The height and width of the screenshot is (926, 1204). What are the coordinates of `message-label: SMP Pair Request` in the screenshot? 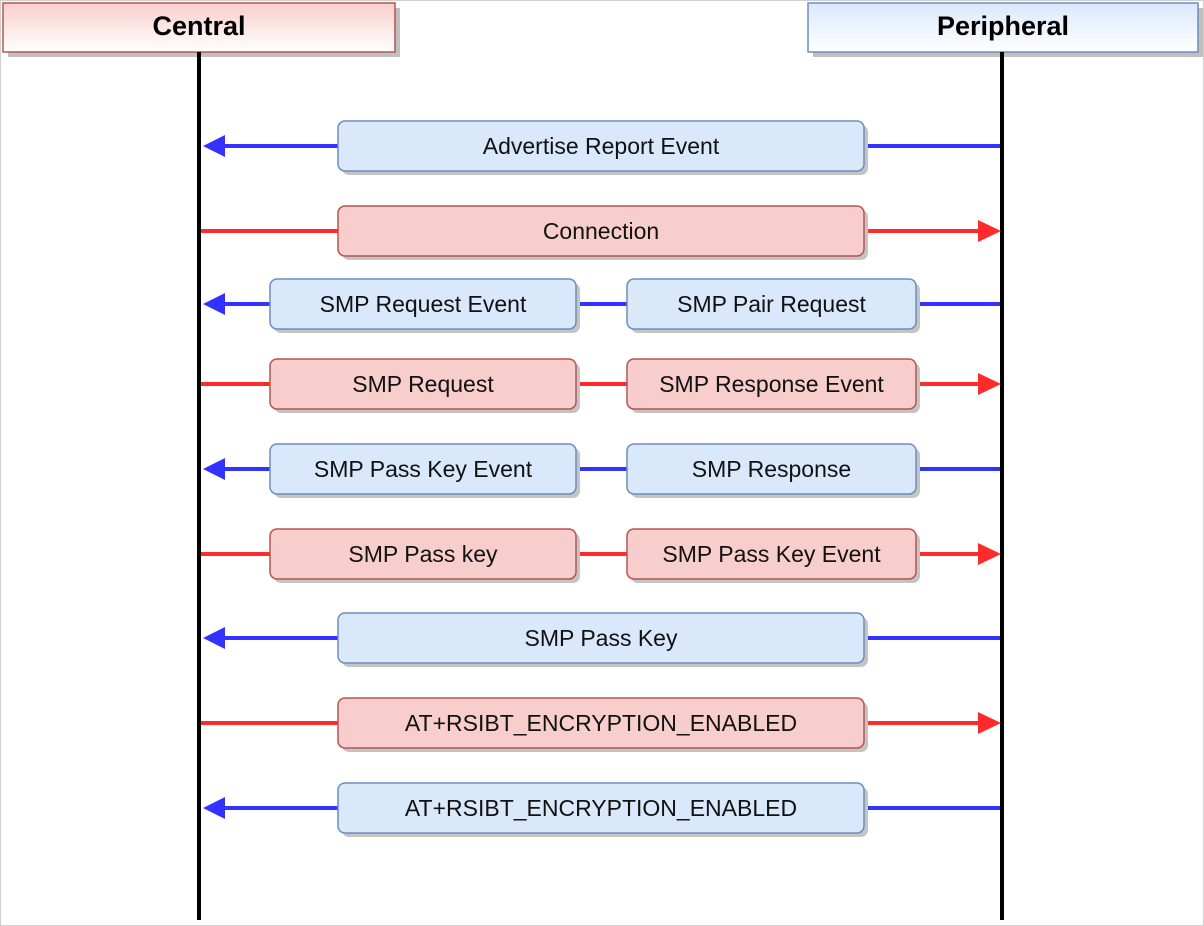 It's located at (771, 304).